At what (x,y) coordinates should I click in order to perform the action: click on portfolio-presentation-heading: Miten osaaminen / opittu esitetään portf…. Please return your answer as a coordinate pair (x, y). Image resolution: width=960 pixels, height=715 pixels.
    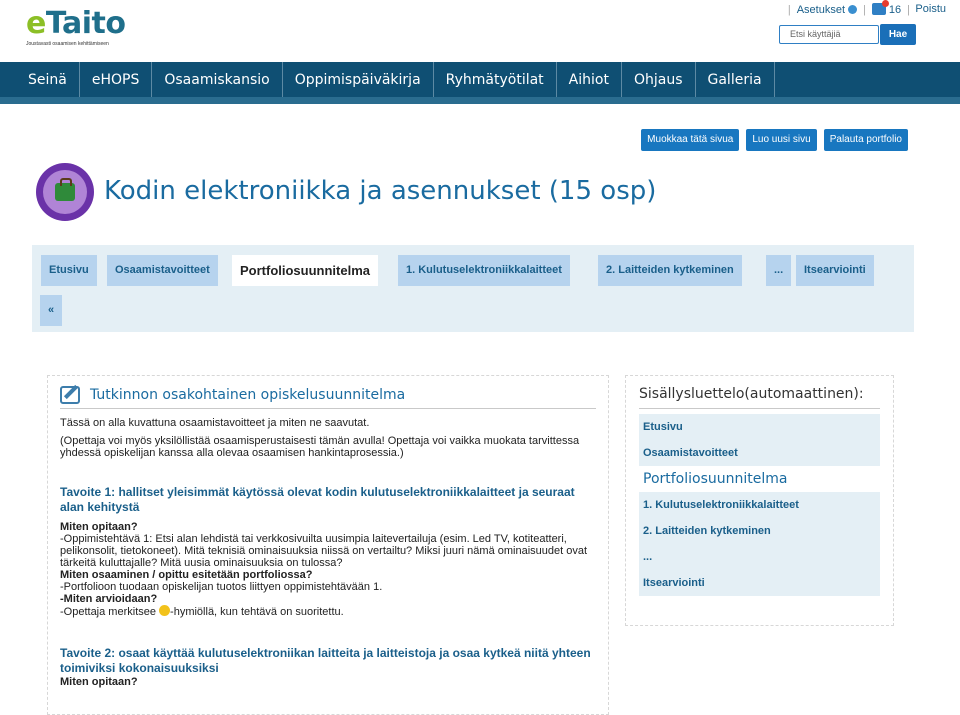
    Looking at the image, I should click on (186, 575).